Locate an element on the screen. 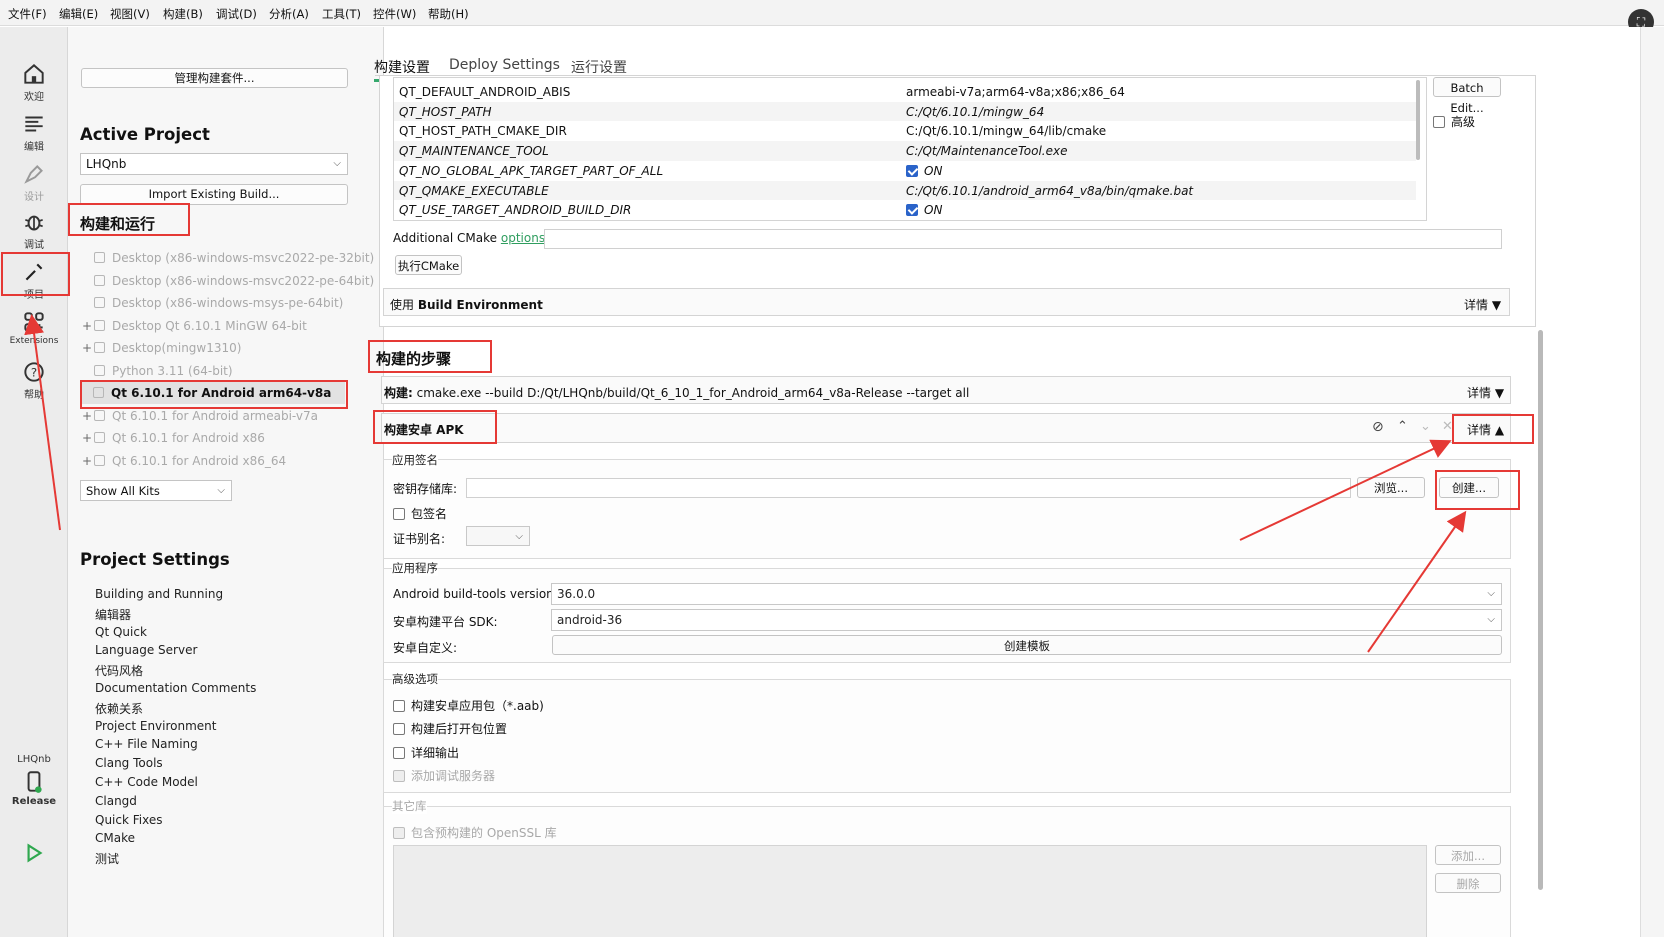  project-settings-item: 代码风格 is located at coordinates (119, 670).